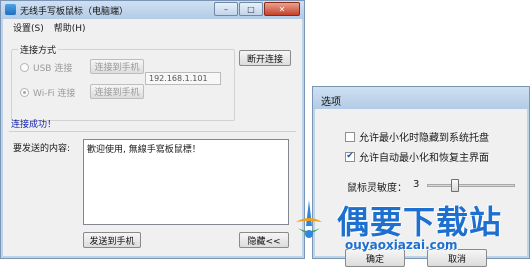  Describe the element at coordinates (112, 240) in the screenshot. I see `send-to-phone-button: 发送到手机` at that location.